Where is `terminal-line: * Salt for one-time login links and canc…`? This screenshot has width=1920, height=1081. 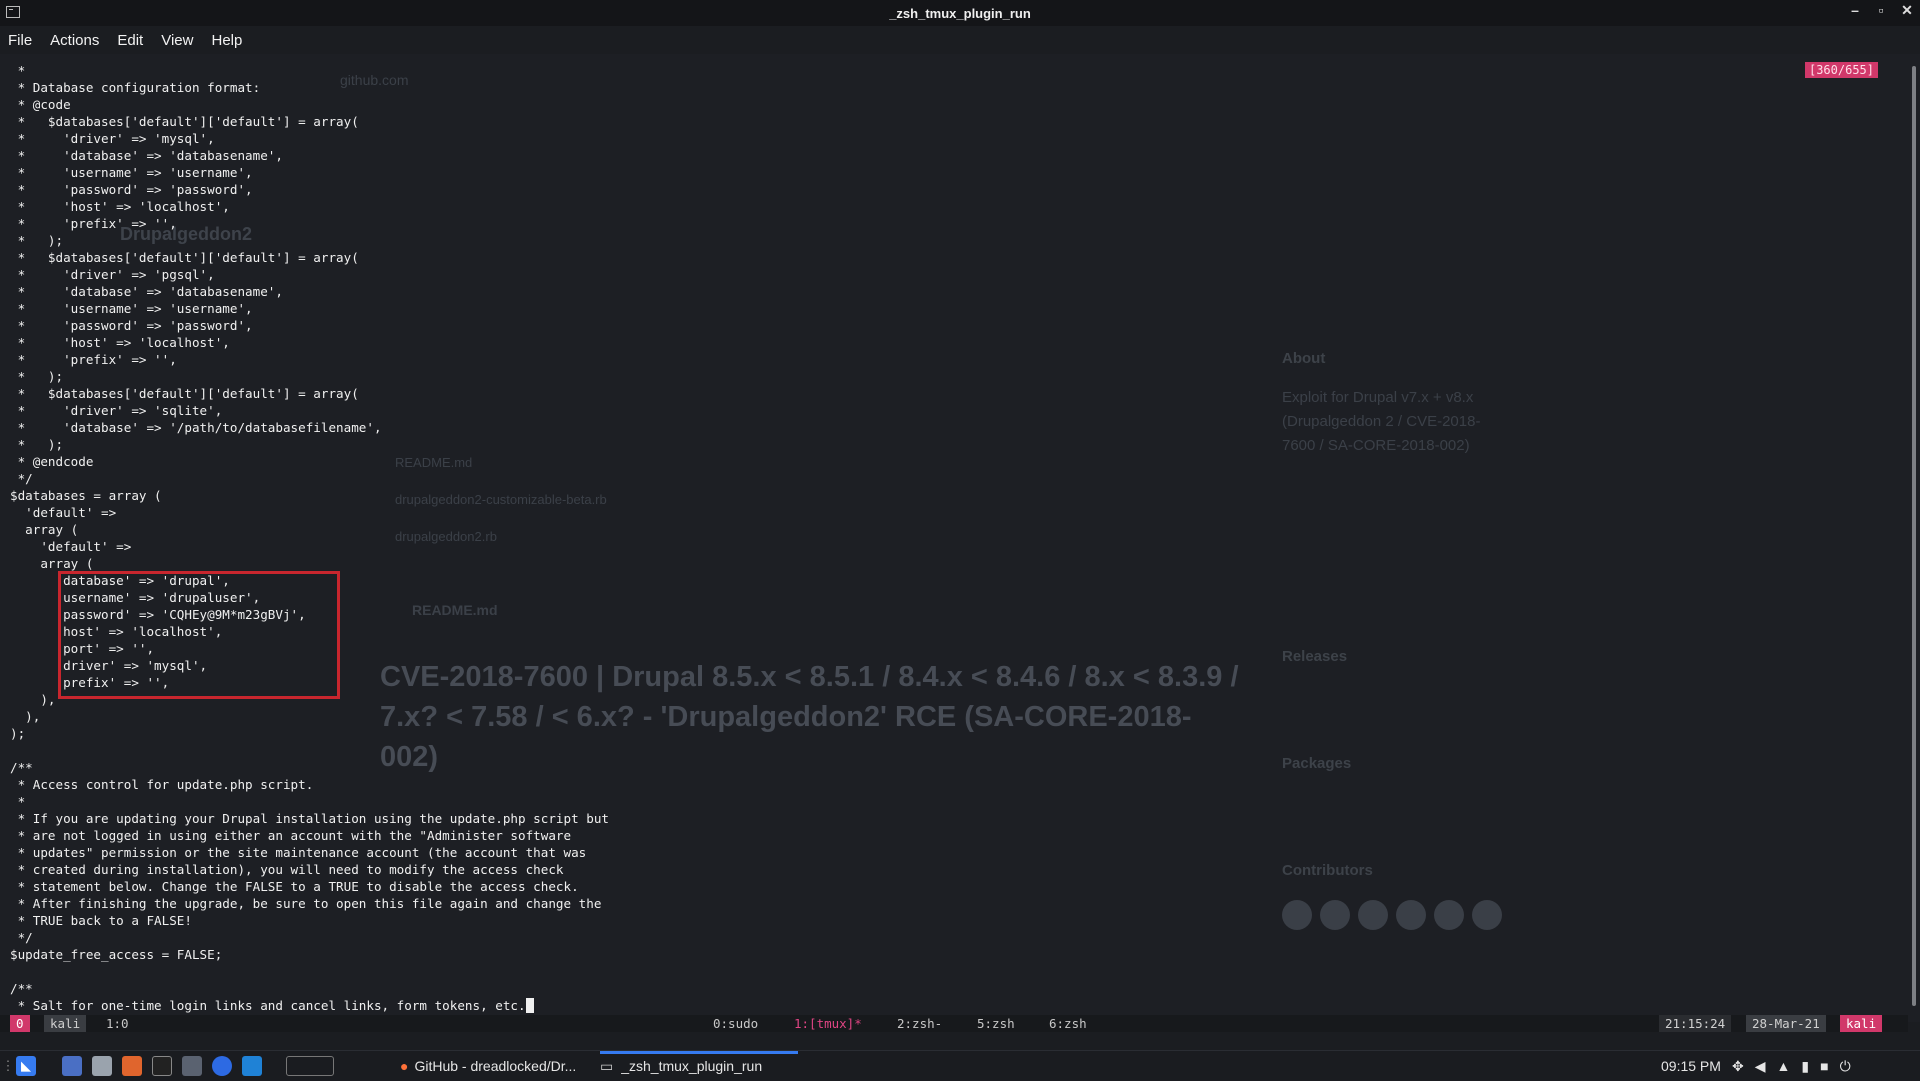 terminal-line: * Salt for one-time login links and canc… is located at coordinates (268, 1005).